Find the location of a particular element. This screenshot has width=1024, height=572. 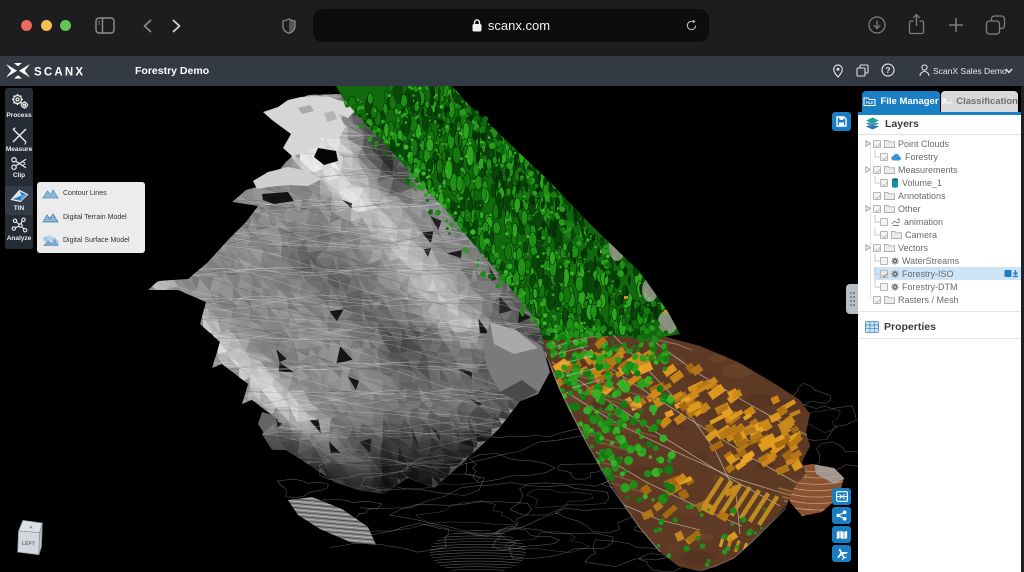

svg-text: FILE is located at coordinates (870, 103).